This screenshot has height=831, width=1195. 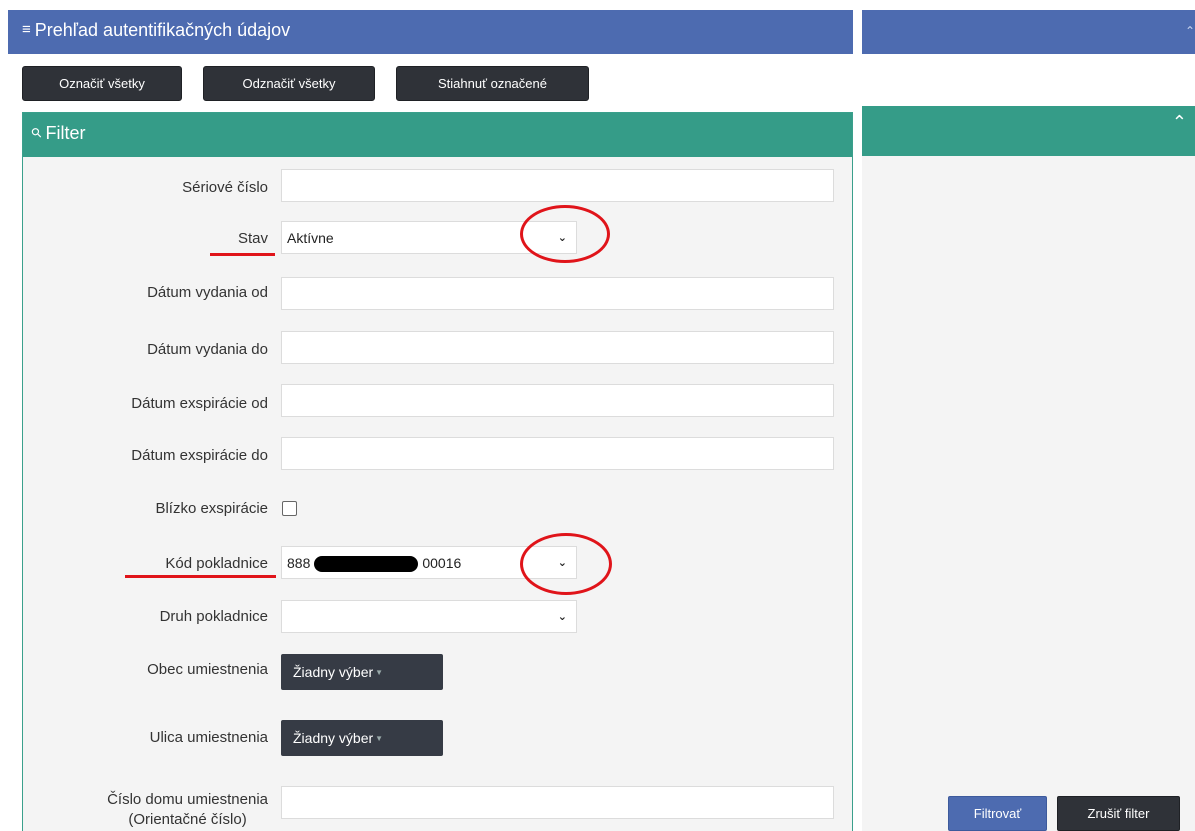 What do you see at coordinates (1179, 122) in the screenshot?
I see `chevron-up-icon: ⌃` at bounding box center [1179, 122].